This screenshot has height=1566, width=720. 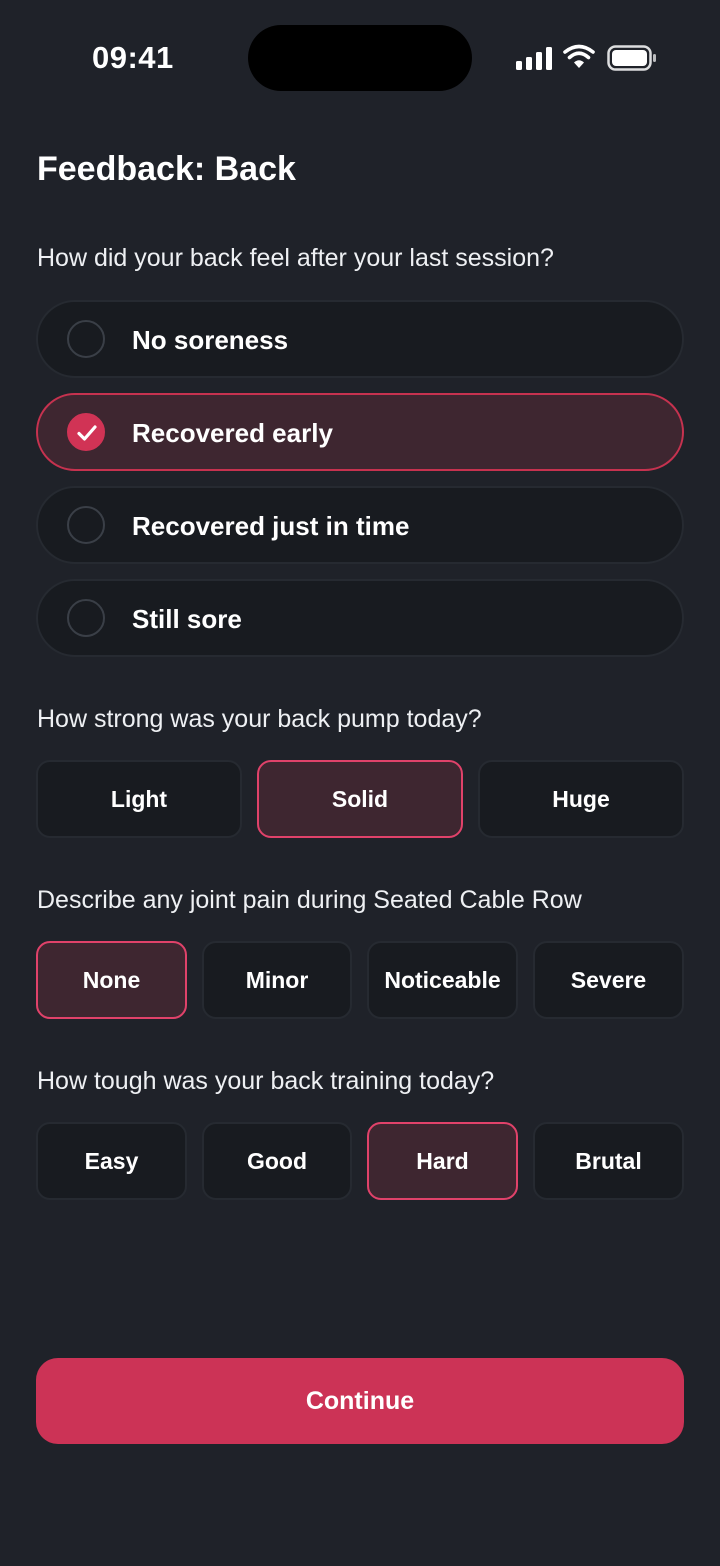 I want to click on pump-option-solid: Solid, so click(x=360, y=799).